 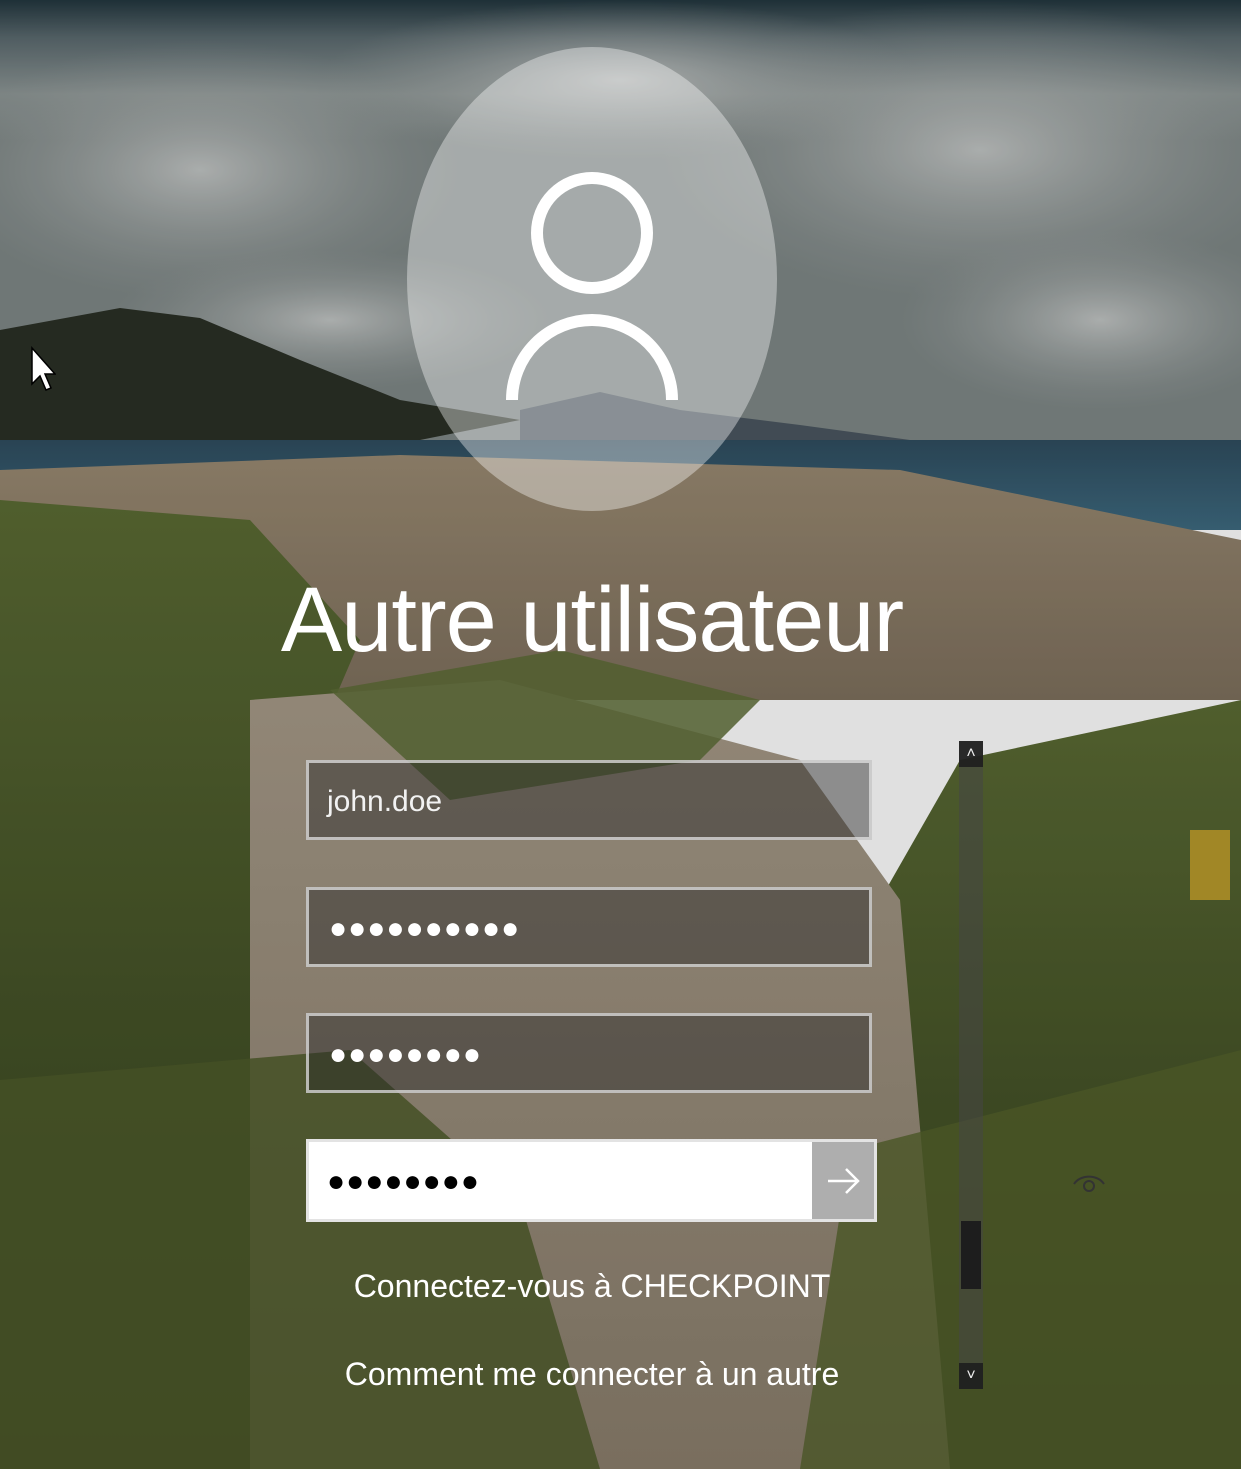 What do you see at coordinates (405, 1054) in the screenshot?
I see `password-confirm-masked-value: ●●●●●●●●` at bounding box center [405, 1054].